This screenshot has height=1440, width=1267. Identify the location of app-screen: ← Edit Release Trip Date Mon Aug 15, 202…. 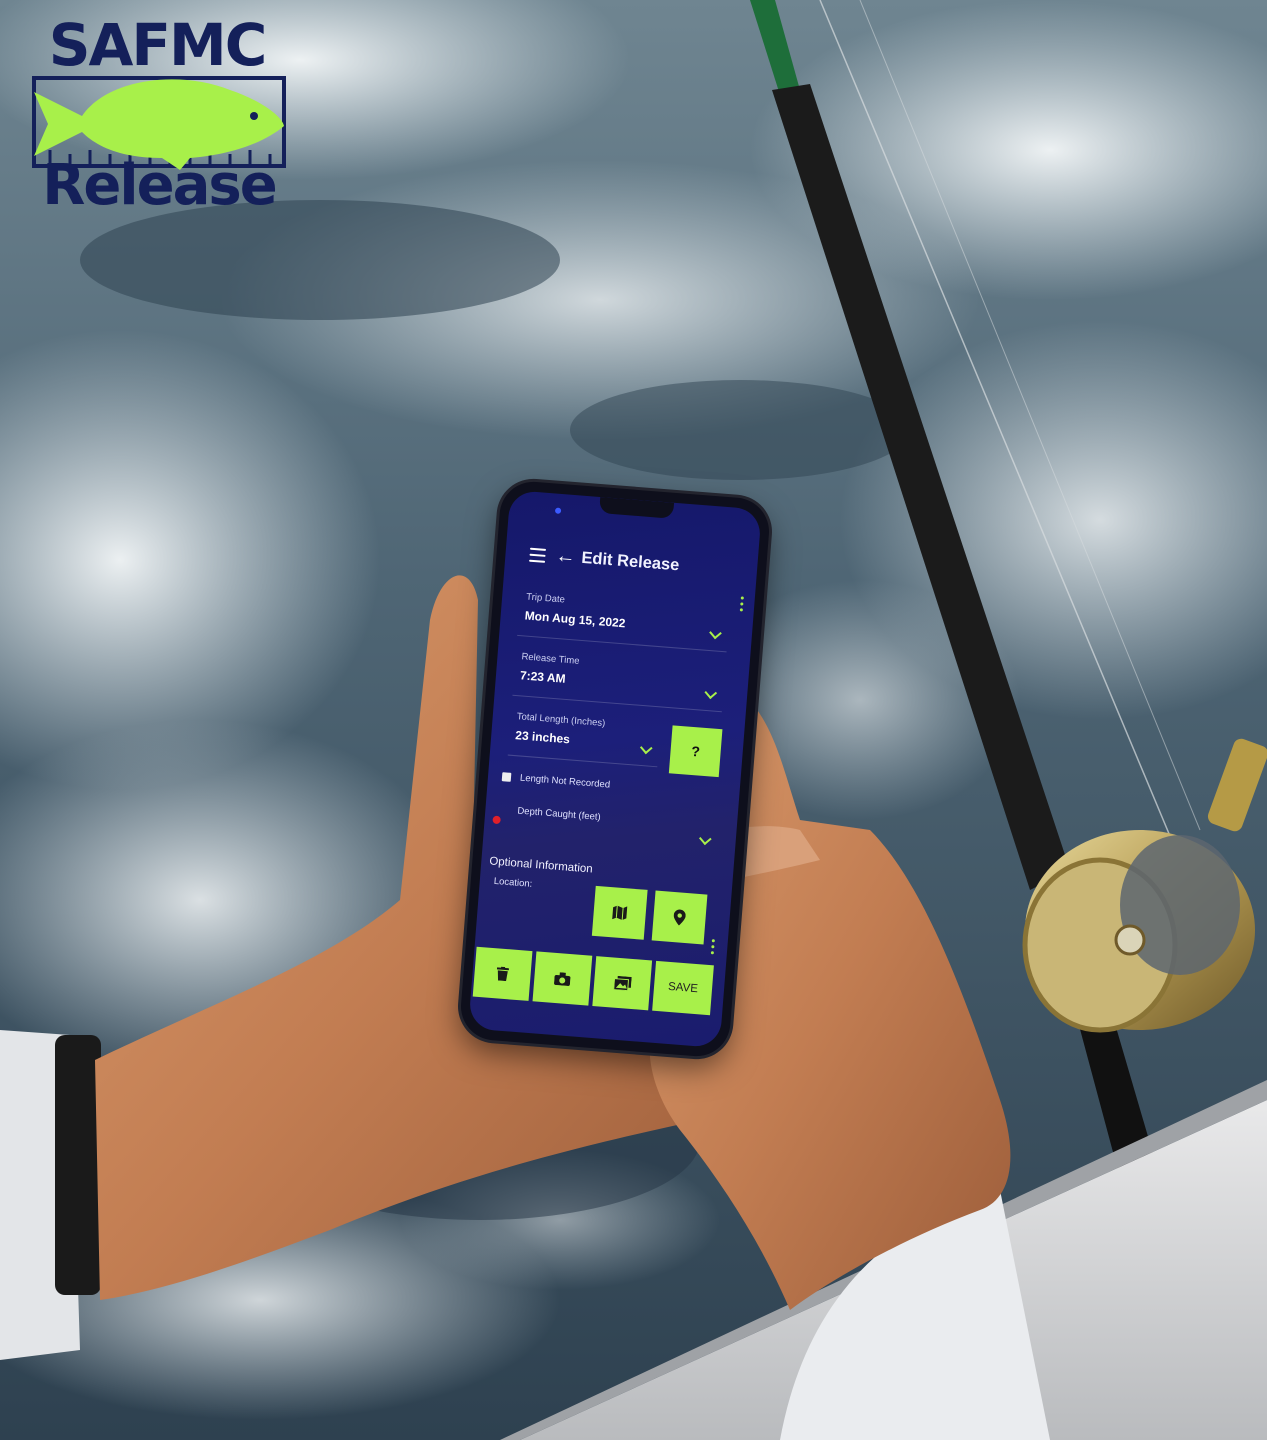
(615, 769).